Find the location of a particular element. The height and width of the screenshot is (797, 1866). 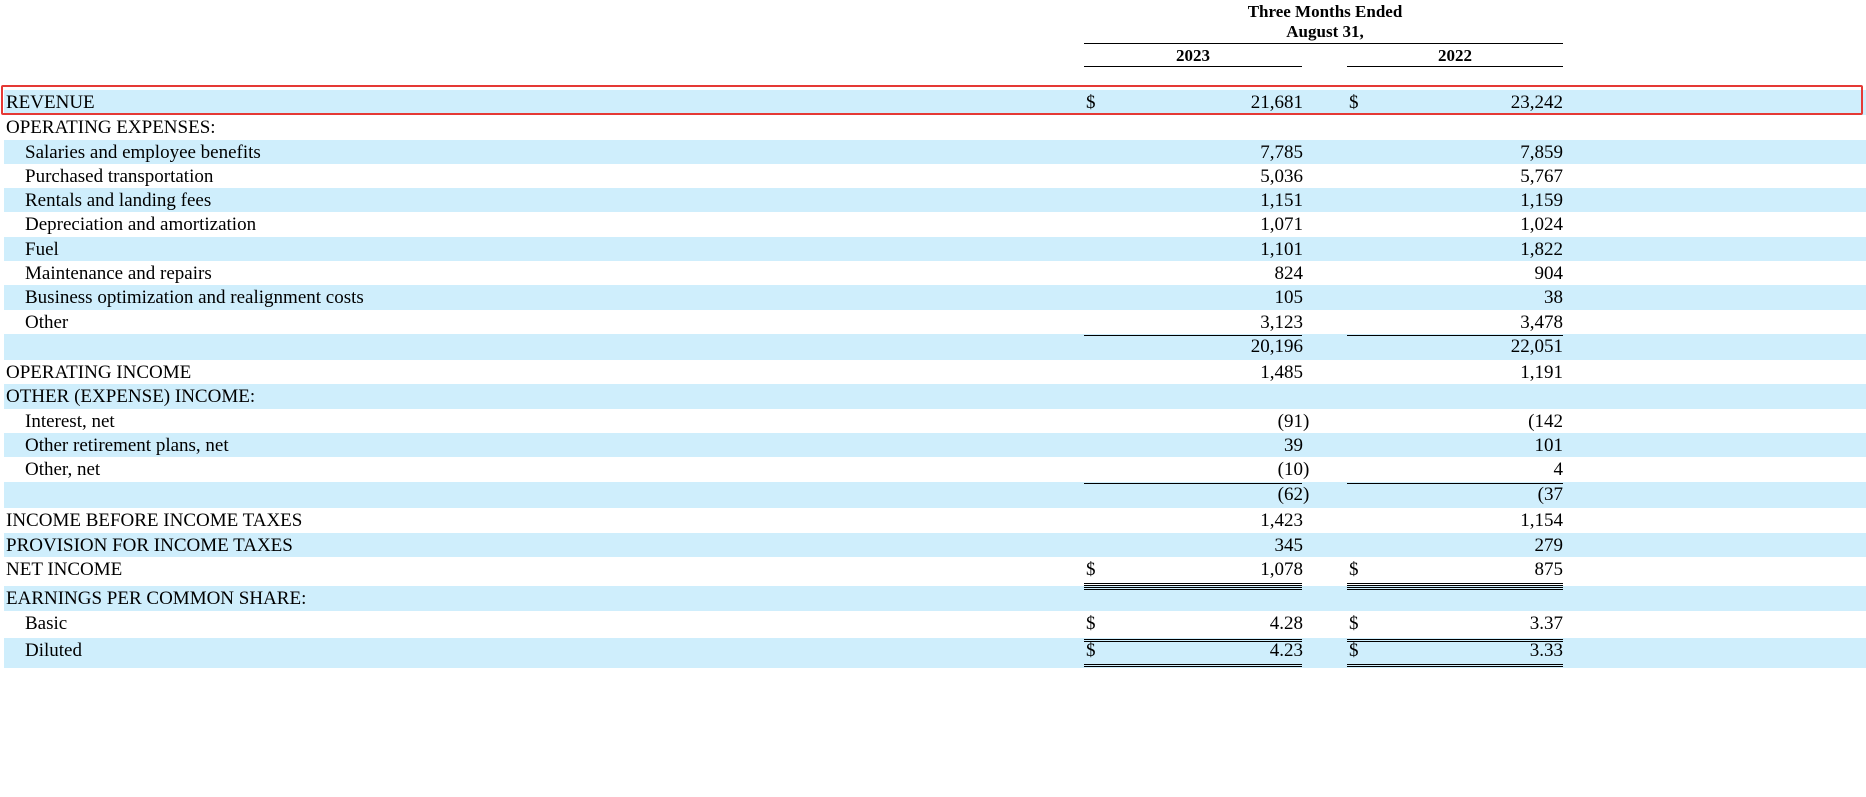

table-row: Interest, net (91) (142 is located at coordinates (935, 421).